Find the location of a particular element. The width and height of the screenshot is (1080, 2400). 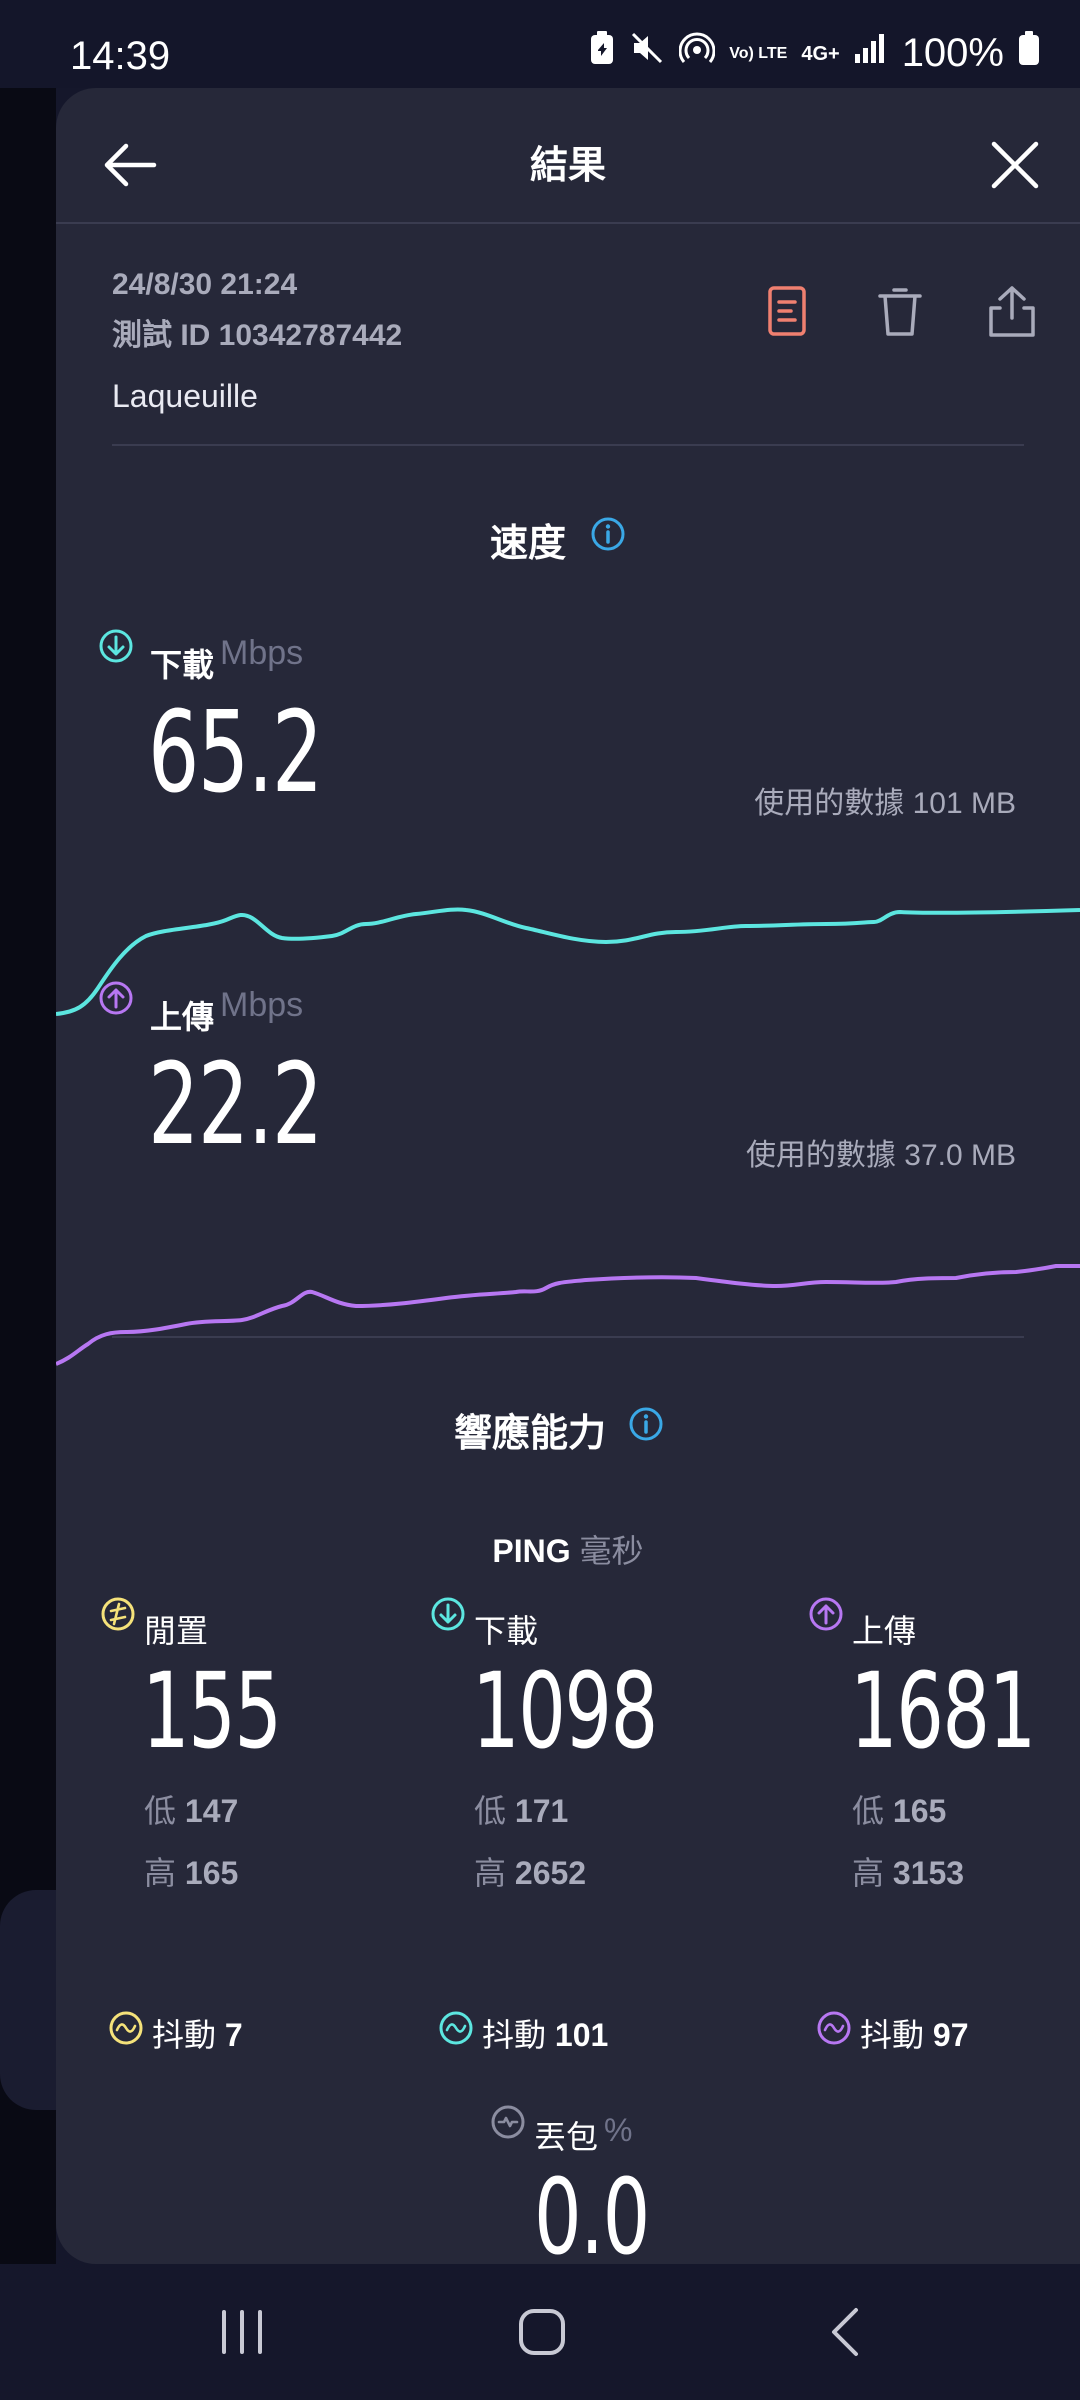

status-icons: Vo) LTE 4G+ 100% is located at coordinates (814, 53).